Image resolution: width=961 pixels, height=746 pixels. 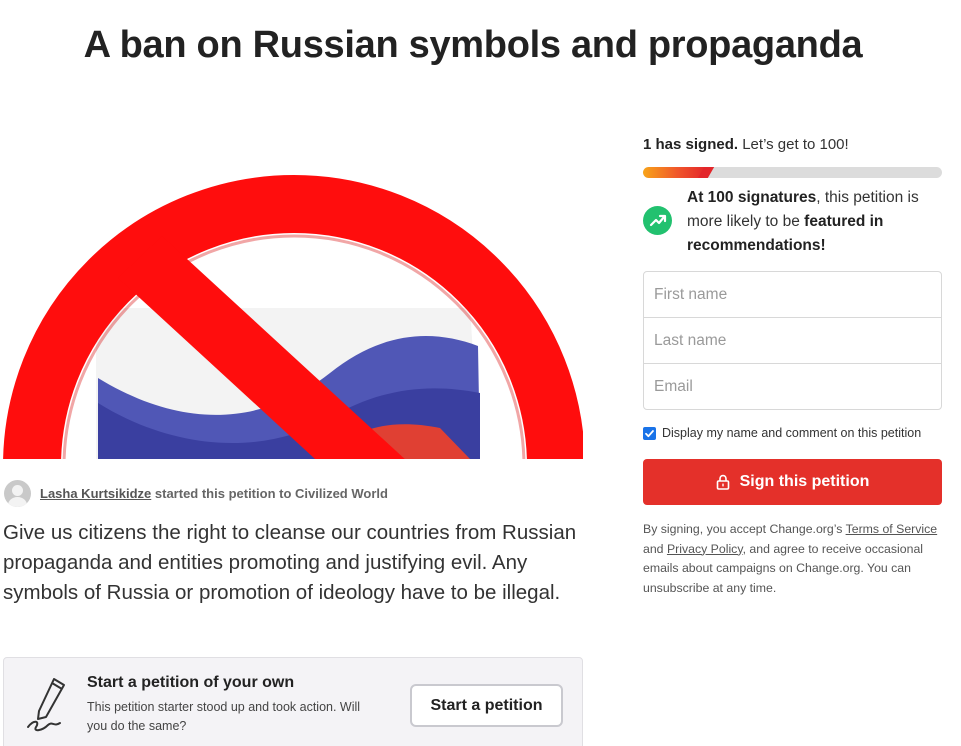 I want to click on sign-form, so click(x=792, y=340).